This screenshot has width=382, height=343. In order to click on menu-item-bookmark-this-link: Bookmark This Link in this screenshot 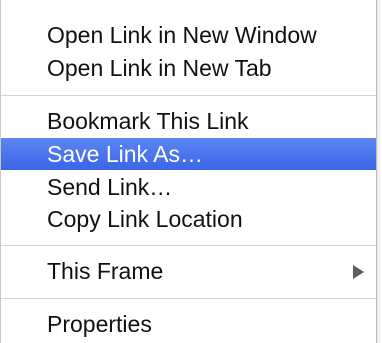, I will do `click(188, 121)`.